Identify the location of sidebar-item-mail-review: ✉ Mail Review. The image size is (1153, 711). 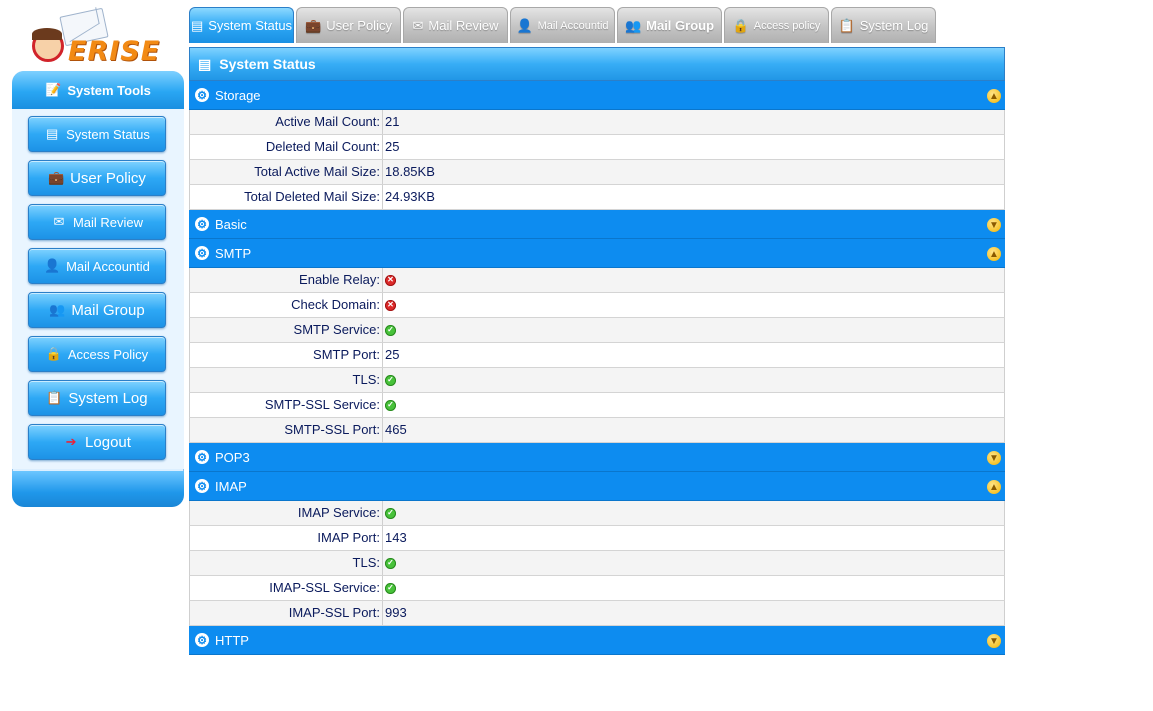
(97, 222).